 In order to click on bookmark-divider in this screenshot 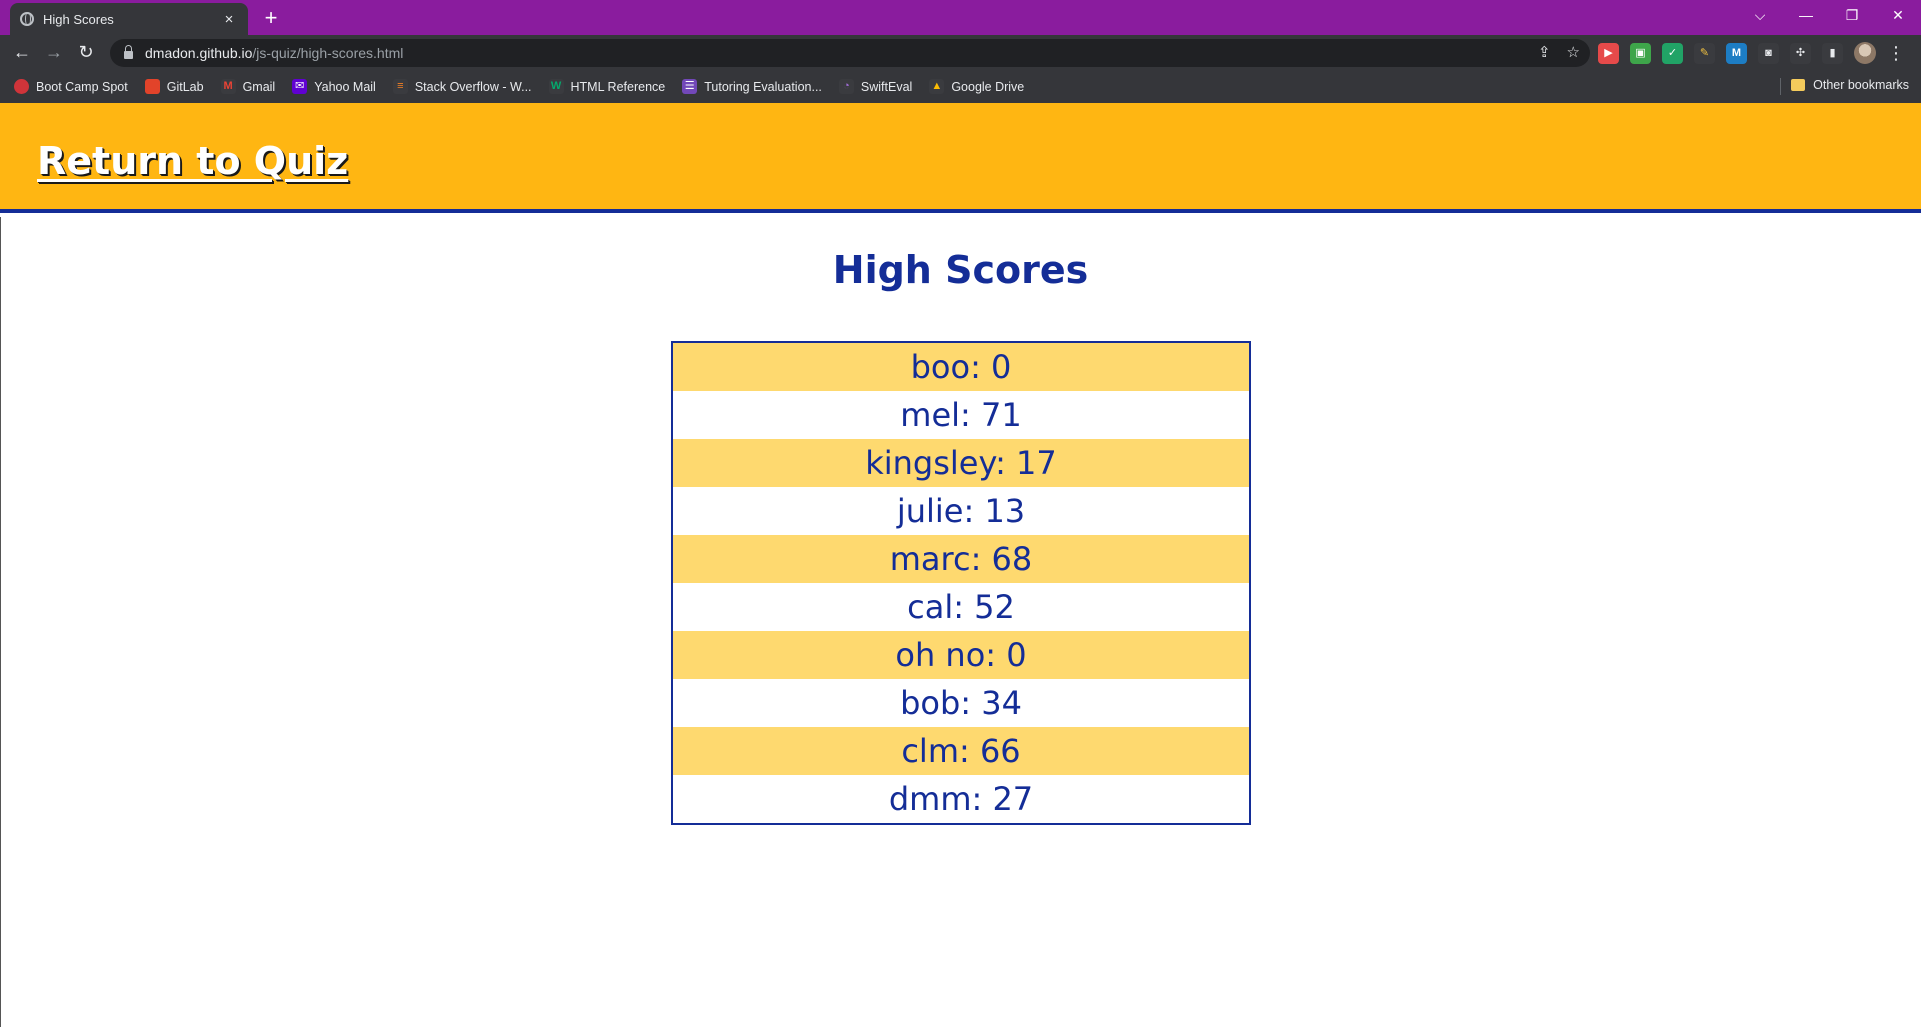, I will do `click(1780, 86)`.